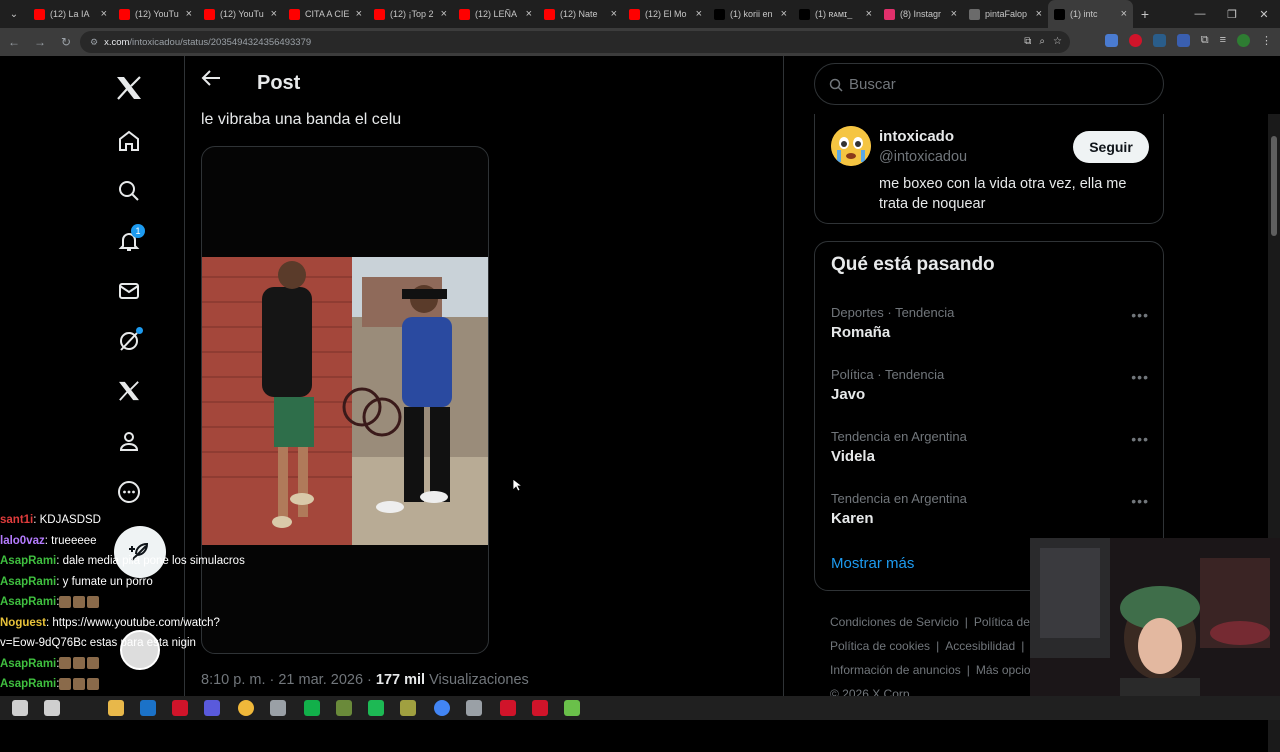  Describe the element at coordinates (1145, 14) in the screenshot. I see `new-tab-button: +` at that location.